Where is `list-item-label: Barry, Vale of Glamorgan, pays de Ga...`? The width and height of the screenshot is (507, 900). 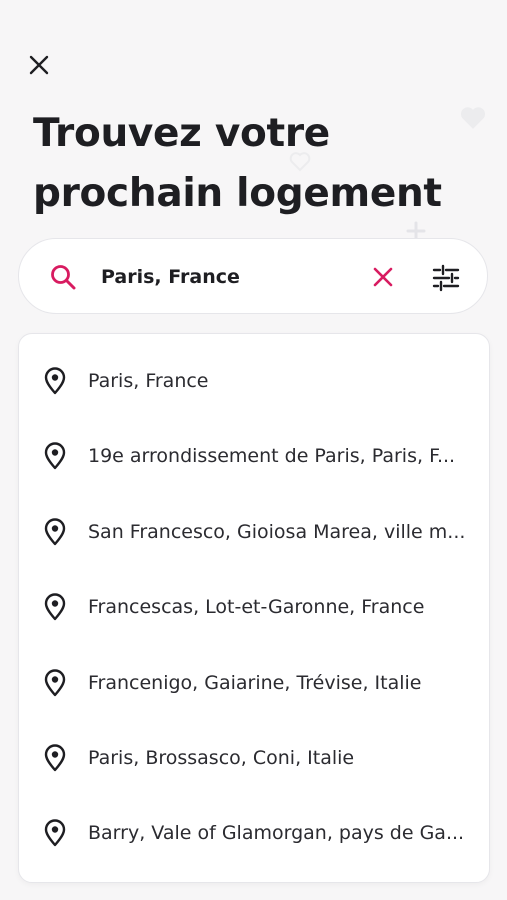
list-item-label: Barry, Vale of Glamorgan, pays de Ga... is located at coordinates (276, 833).